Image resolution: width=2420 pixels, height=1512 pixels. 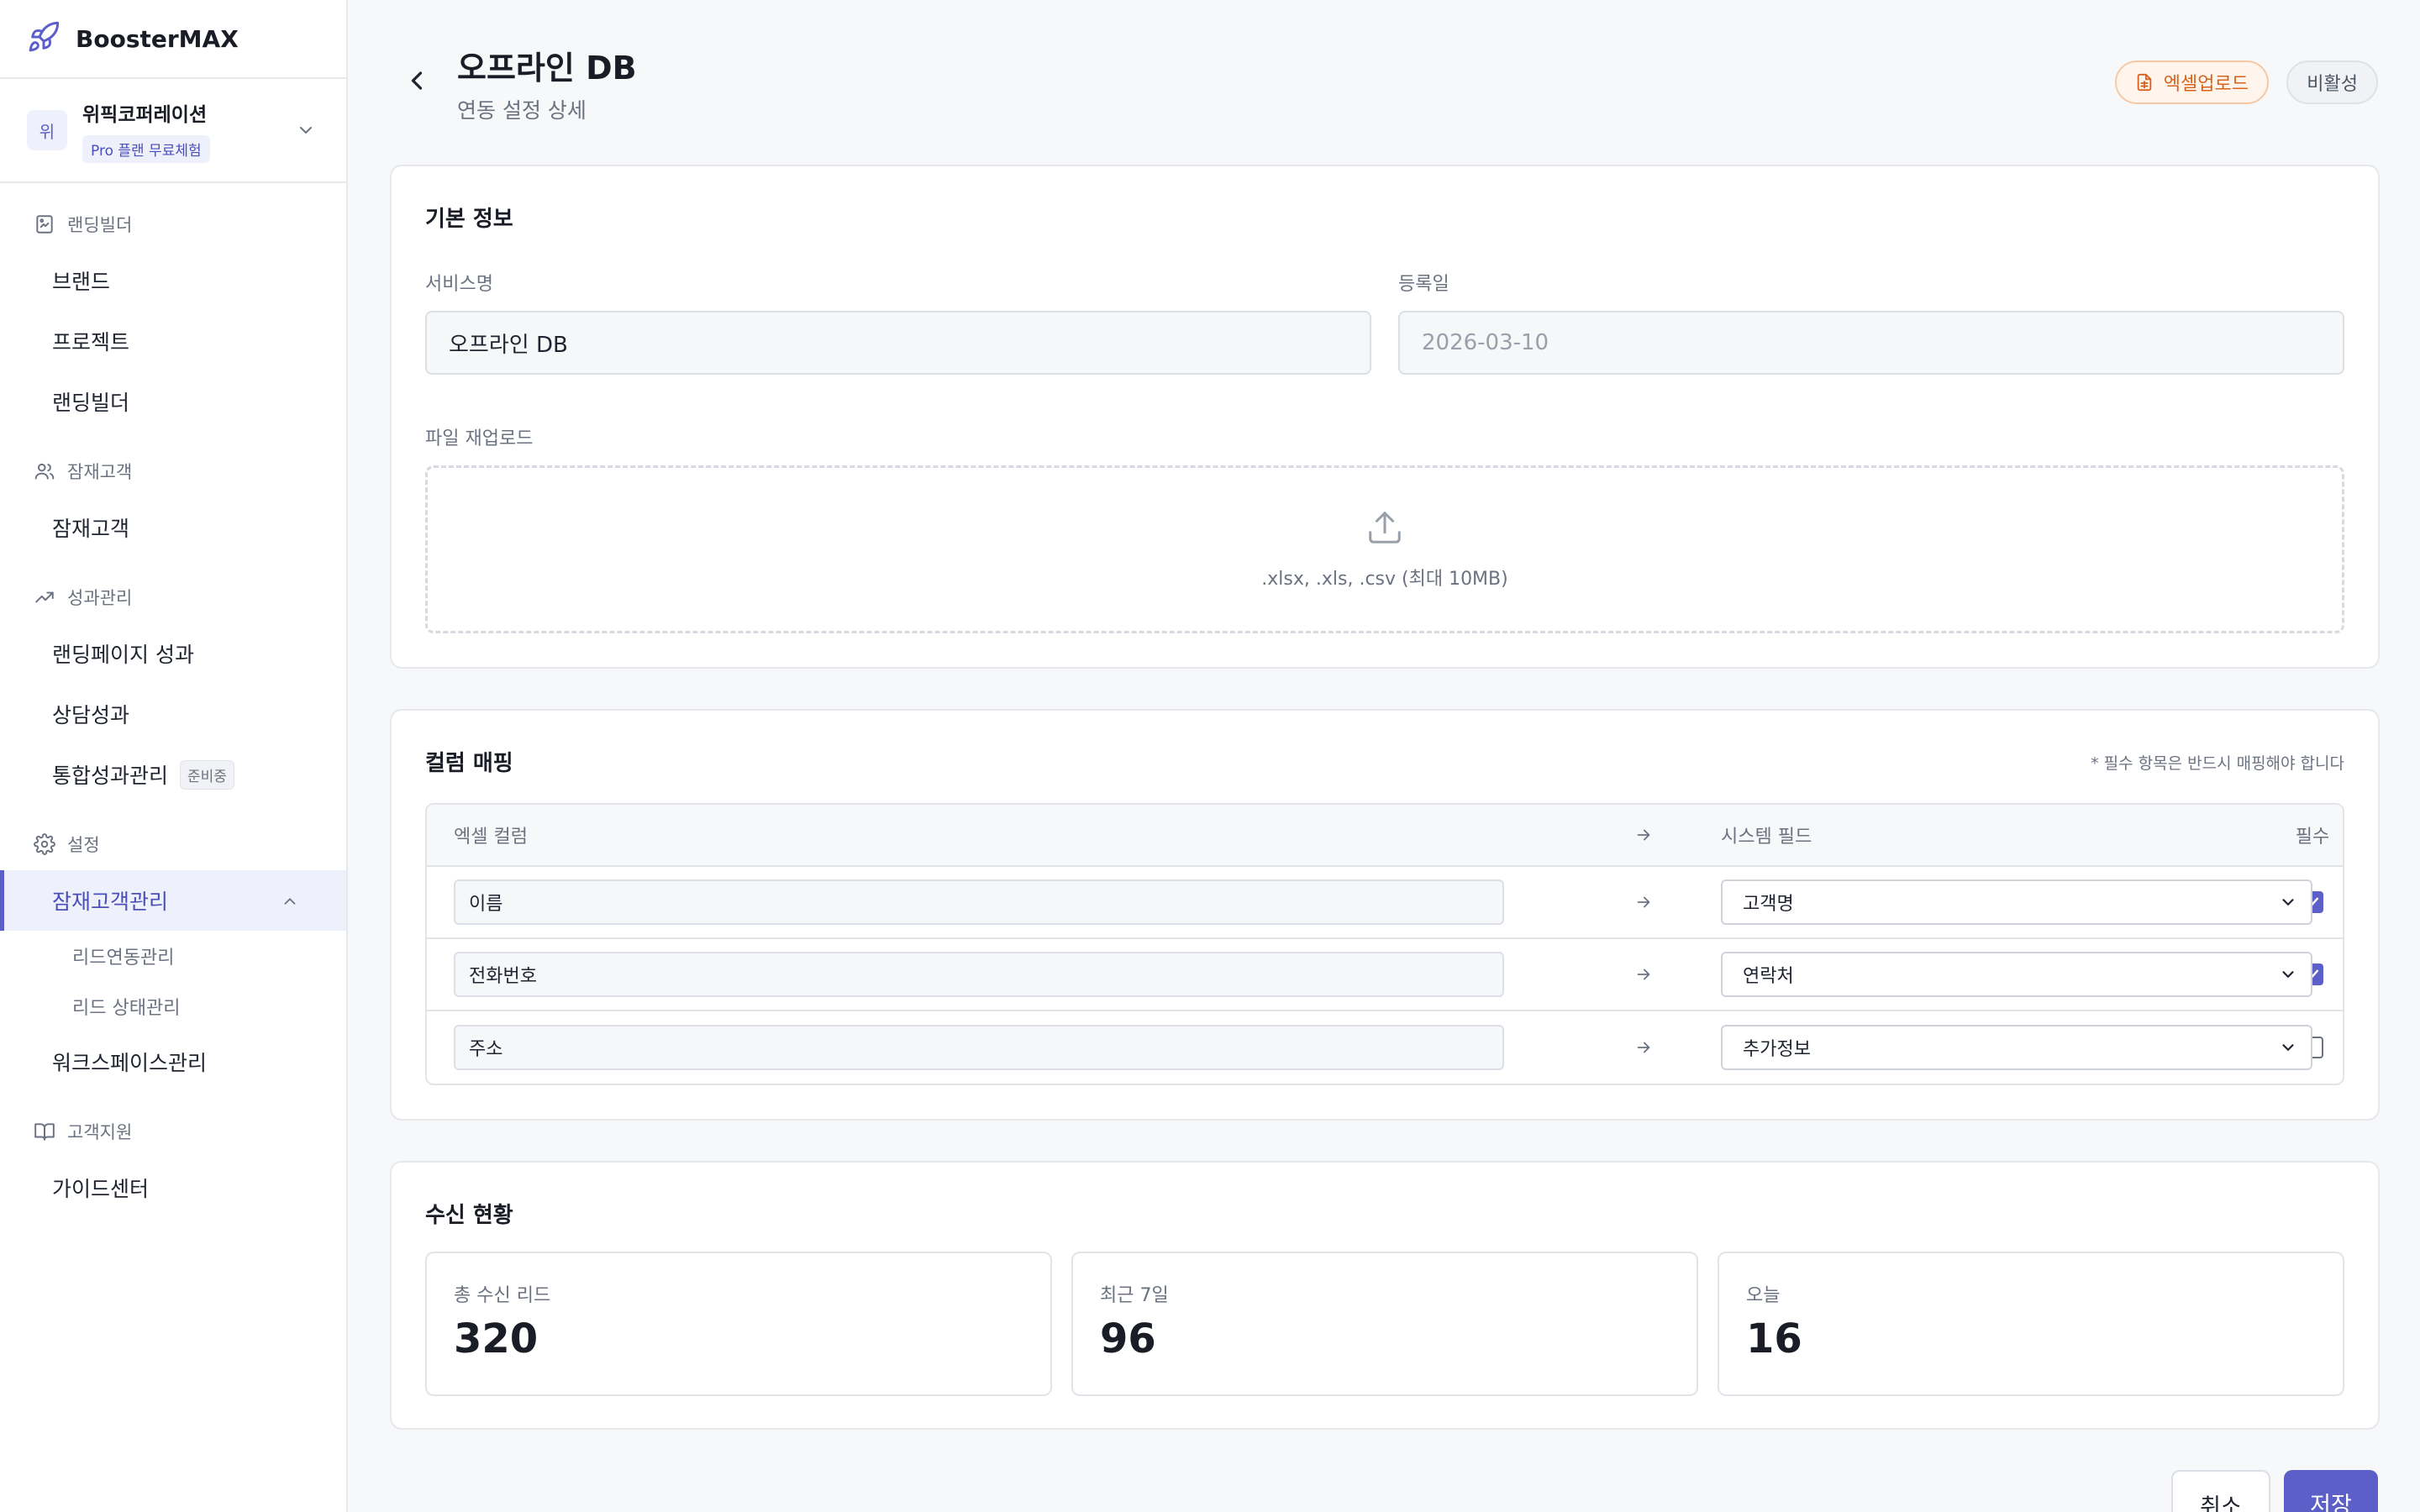 I want to click on excel-upload-button: 엑셀업로드, so click(x=2191, y=82).